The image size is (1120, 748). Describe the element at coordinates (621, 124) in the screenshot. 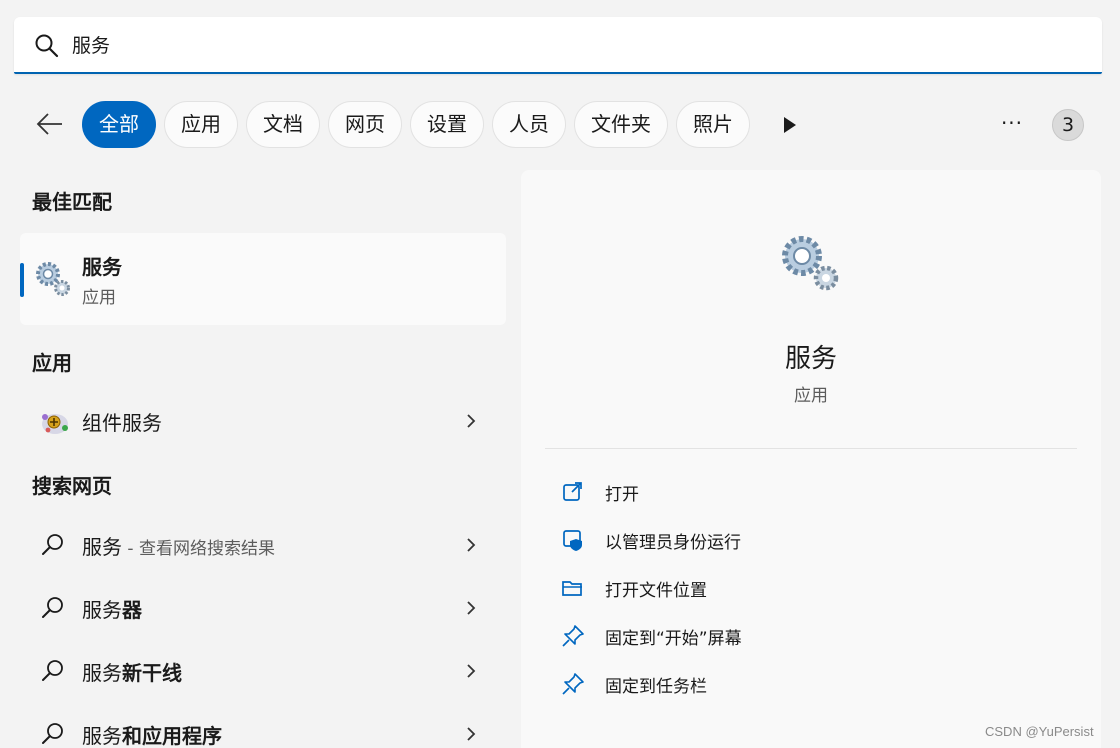

I see `filter-chip-folders: 文件夹` at that location.